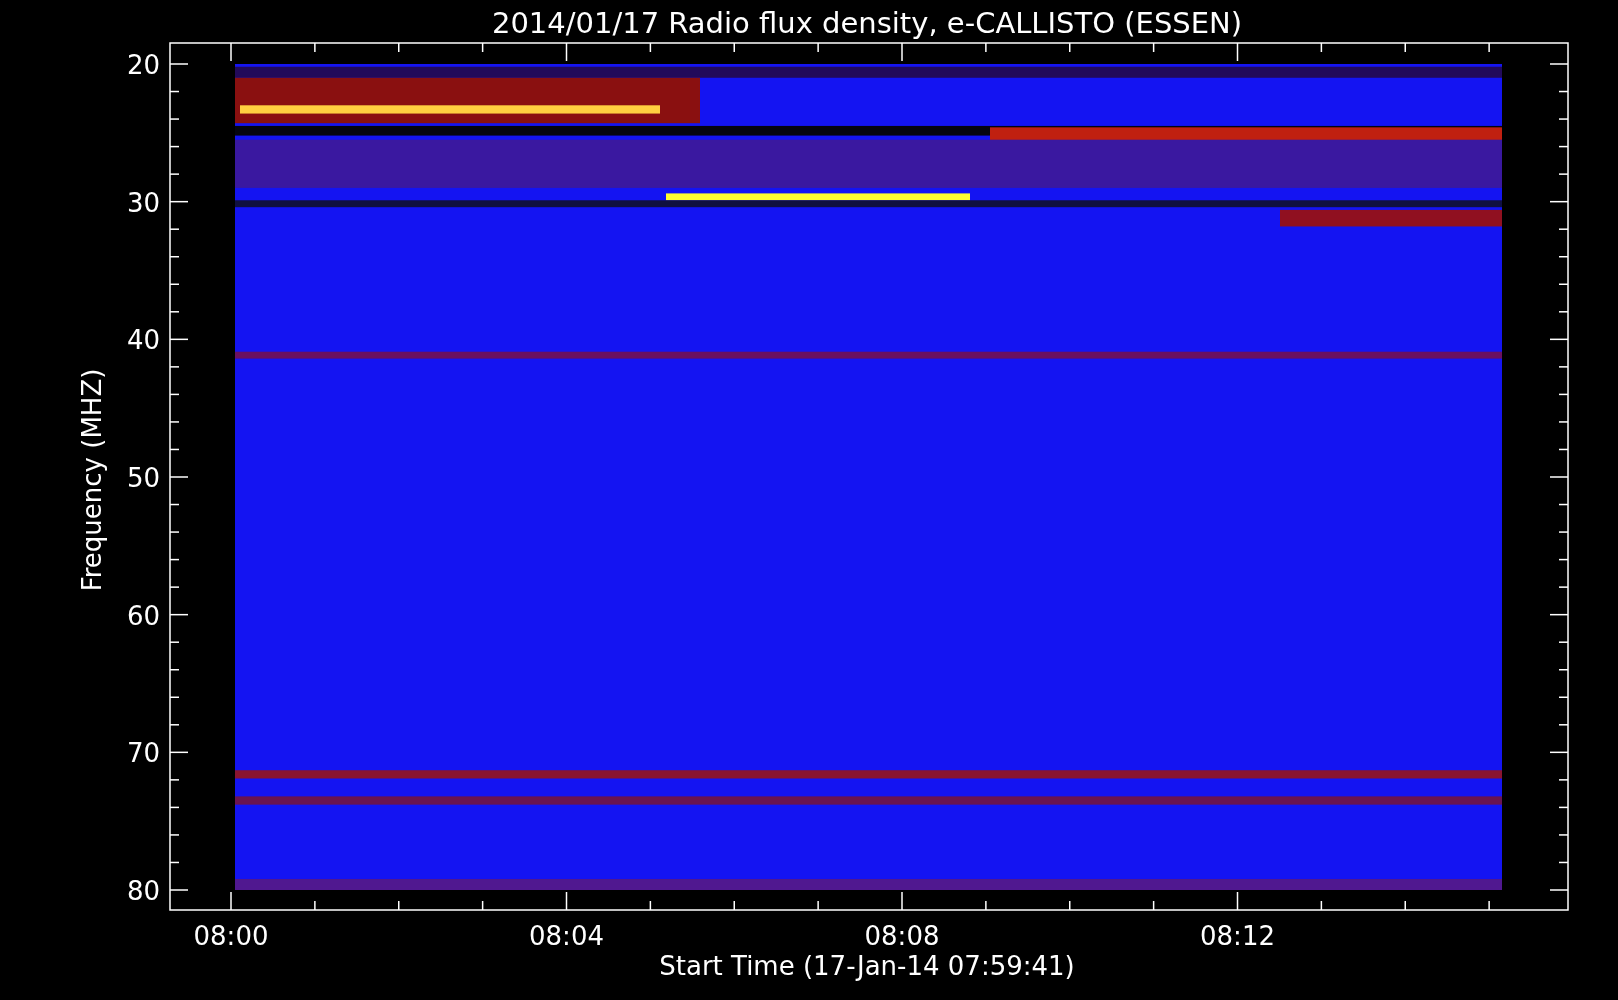 The height and width of the screenshot is (1000, 1618). What do you see at coordinates (143, 615) in the screenshot?
I see `y-tick-label: 60` at bounding box center [143, 615].